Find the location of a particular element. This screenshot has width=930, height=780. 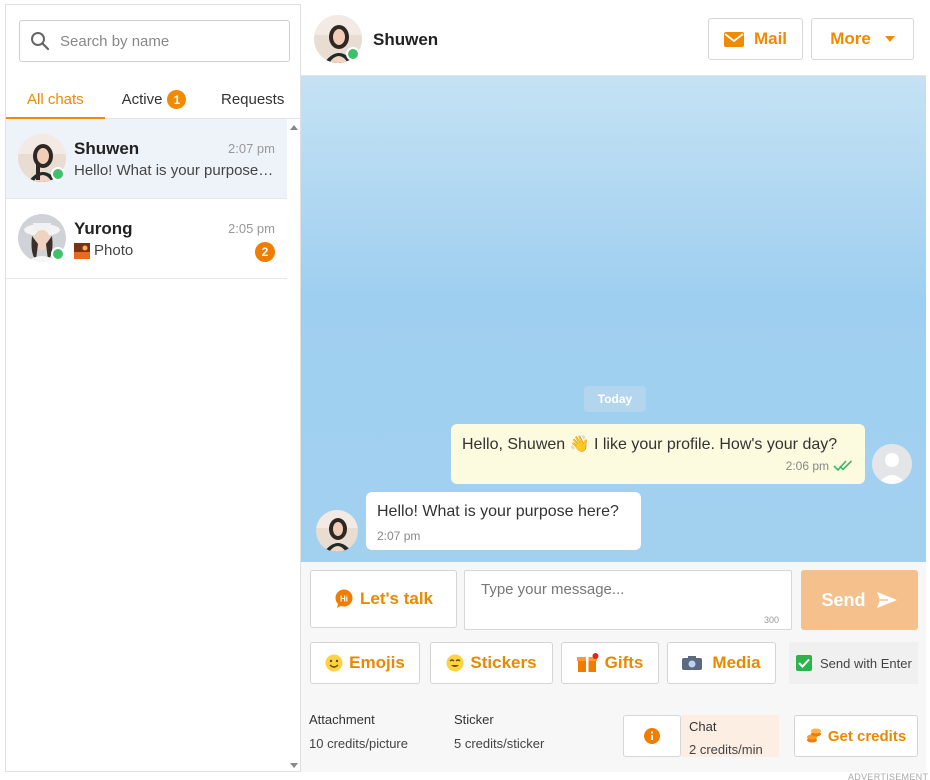

svg-text: Hi is located at coordinates (344, 599).